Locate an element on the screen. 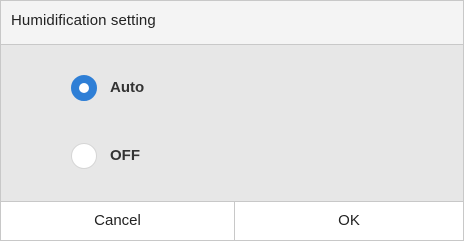 The height and width of the screenshot is (241, 464). option-off-label: OFF is located at coordinates (125, 155).